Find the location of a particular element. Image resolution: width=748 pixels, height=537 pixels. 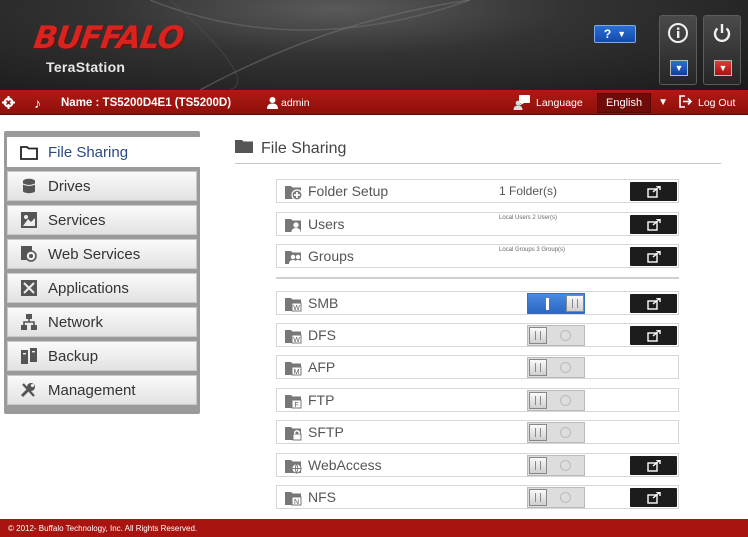

sidebar-item-web-services: Web Services is located at coordinates (102, 254).